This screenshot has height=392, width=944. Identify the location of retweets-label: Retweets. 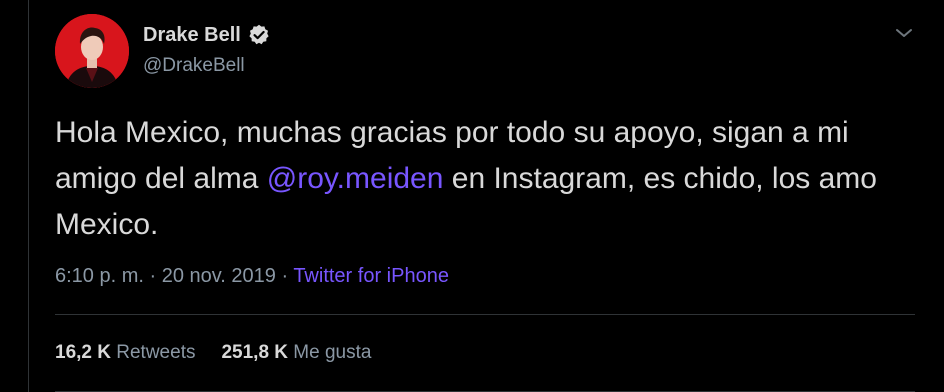
(156, 352).